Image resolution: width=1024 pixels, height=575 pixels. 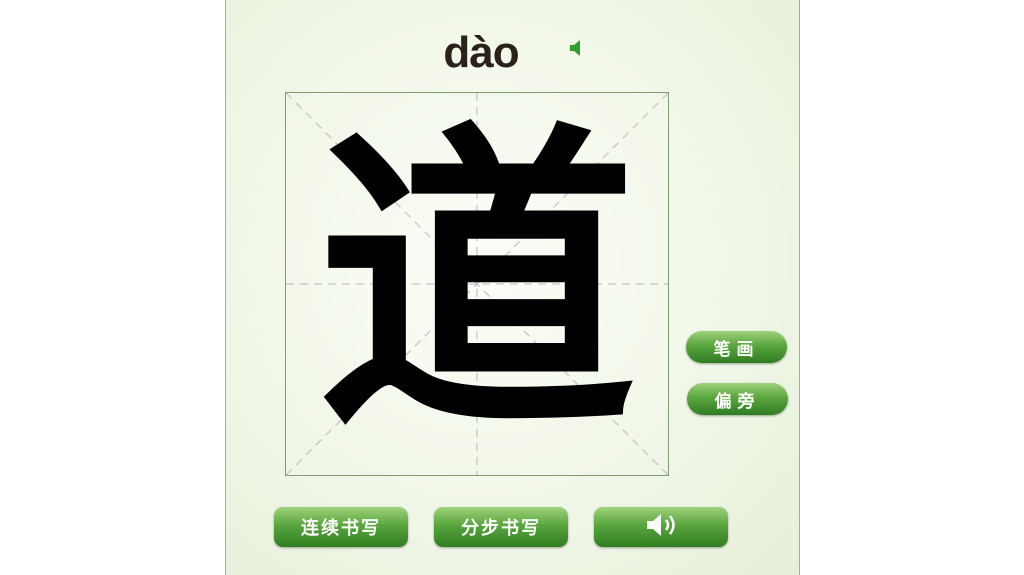 I want to click on play-sound-button, so click(x=661, y=527).